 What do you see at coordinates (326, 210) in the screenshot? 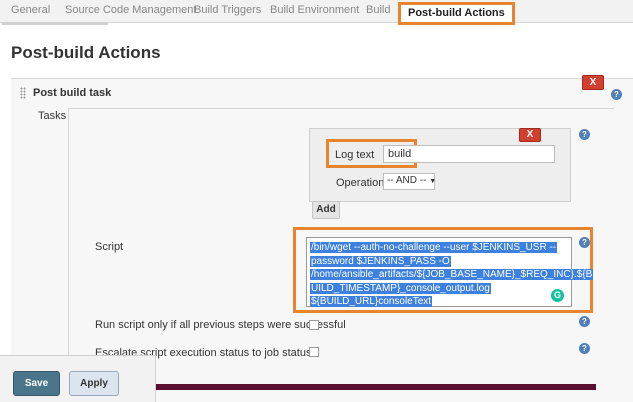
I see `add-button: Add` at bounding box center [326, 210].